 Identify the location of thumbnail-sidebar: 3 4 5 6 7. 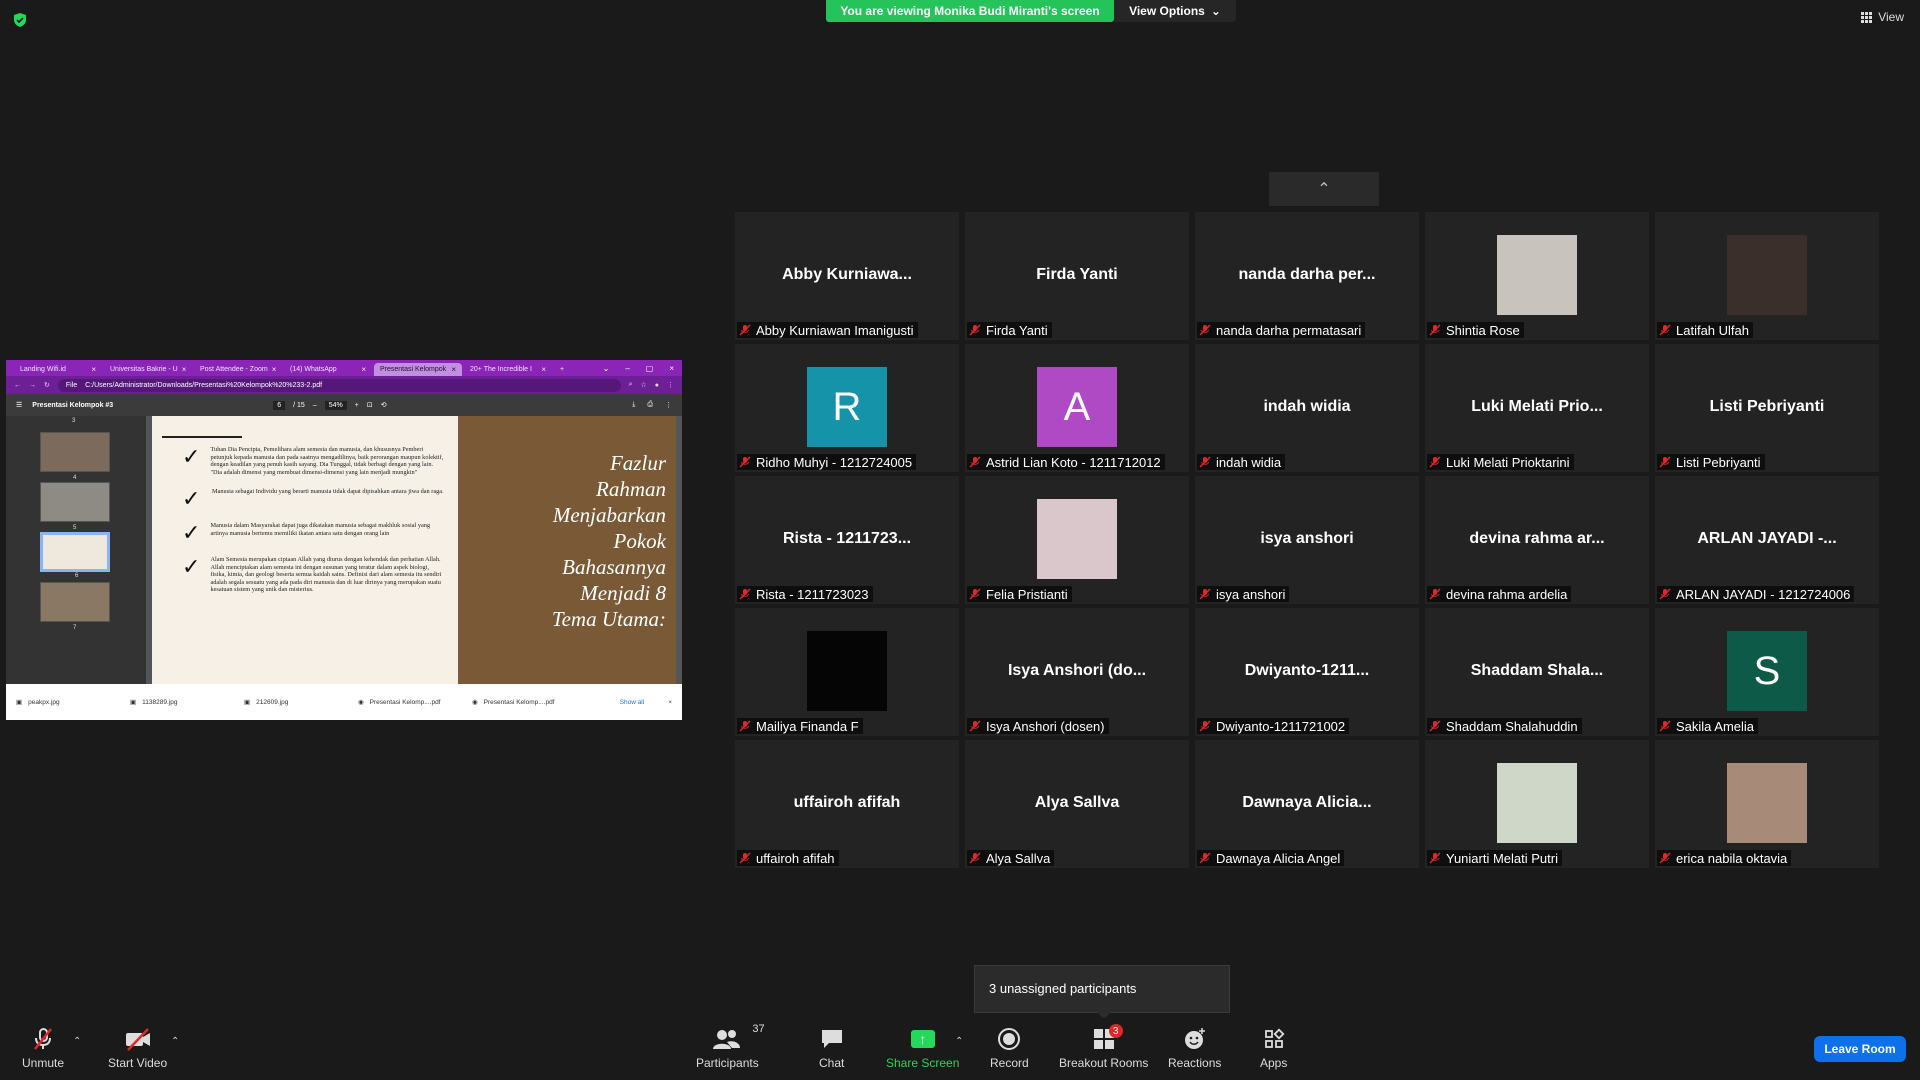
(76, 550).